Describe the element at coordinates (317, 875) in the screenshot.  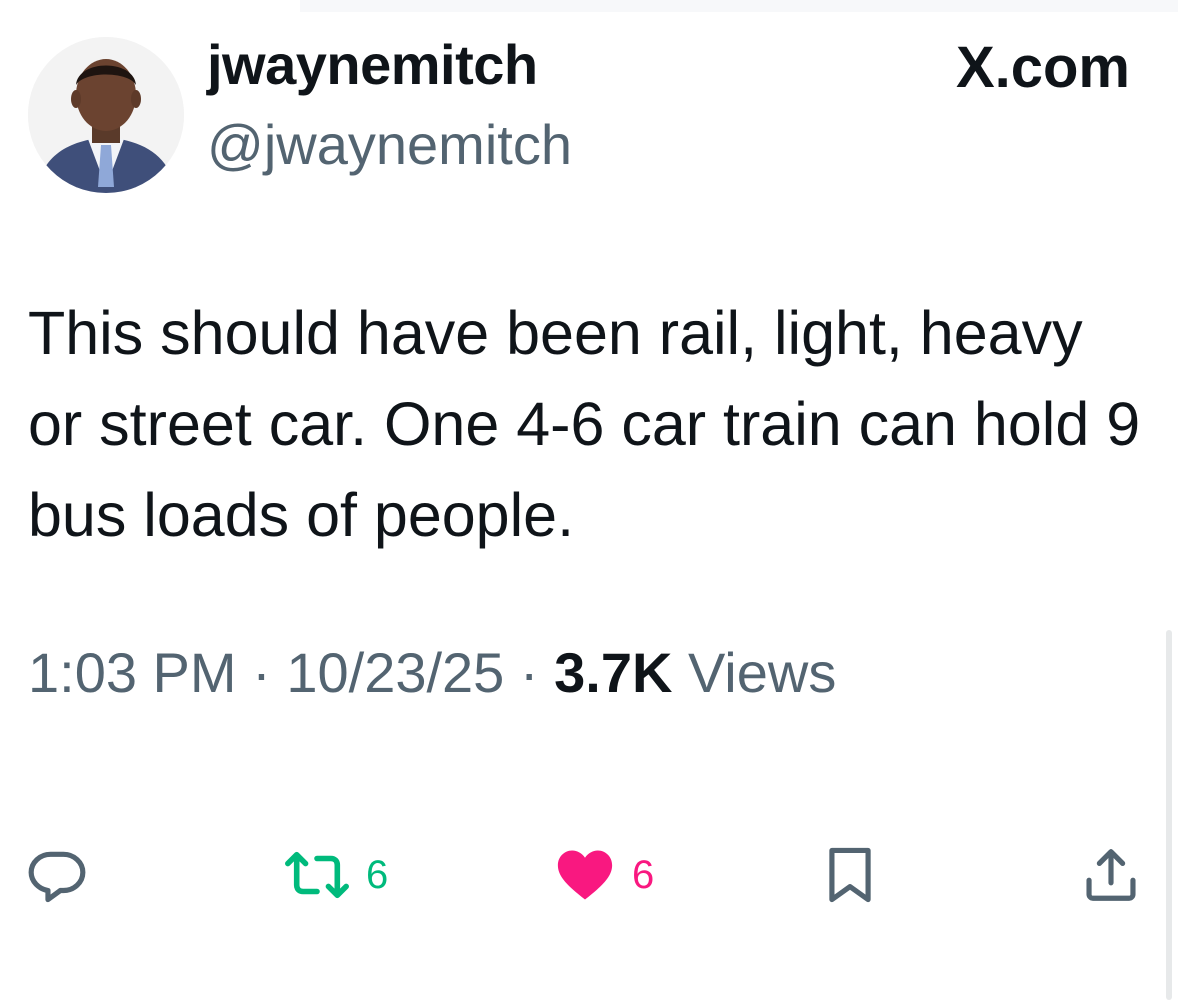
I see `retweet-icon` at that location.